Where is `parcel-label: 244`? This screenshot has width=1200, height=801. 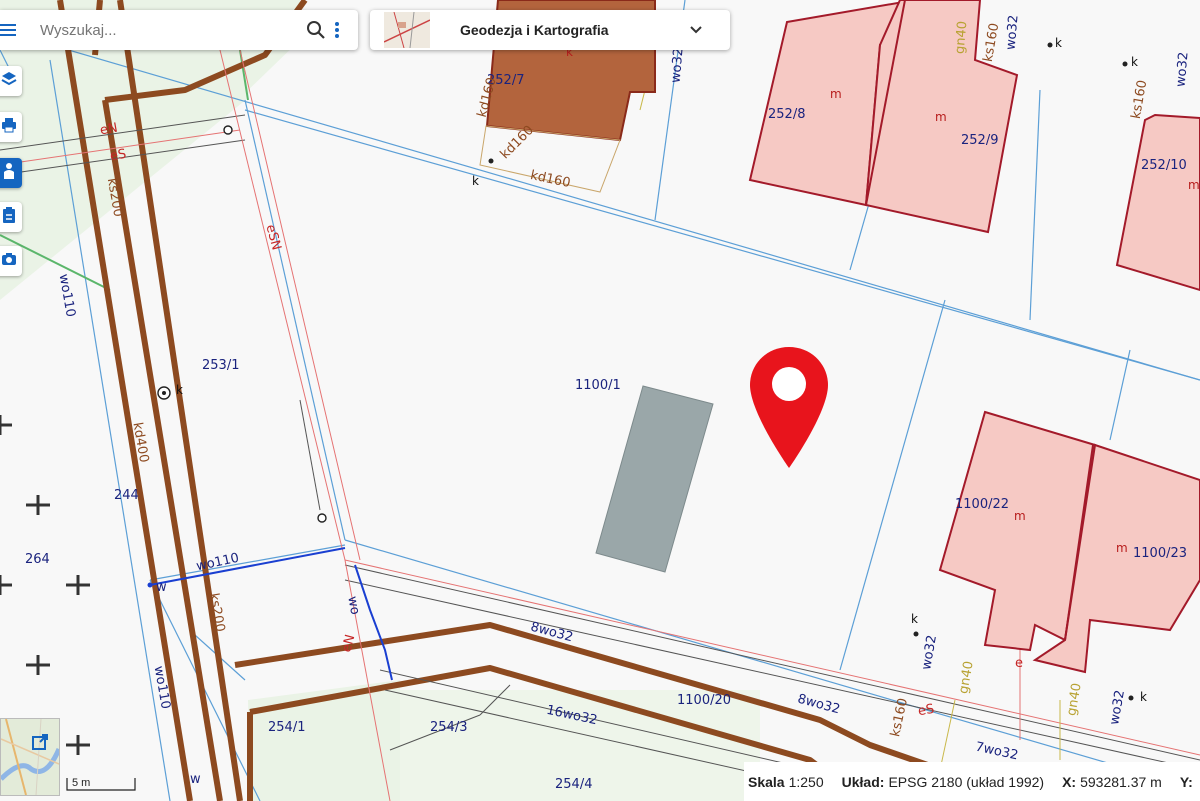
parcel-label: 244 is located at coordinates (126, 495).